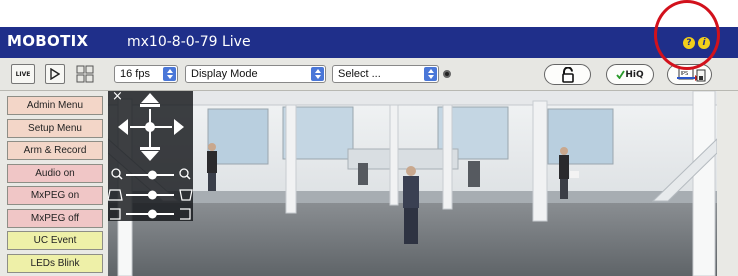 The image size is (738, 276). I want to click on lock-button, so click(567, 74).